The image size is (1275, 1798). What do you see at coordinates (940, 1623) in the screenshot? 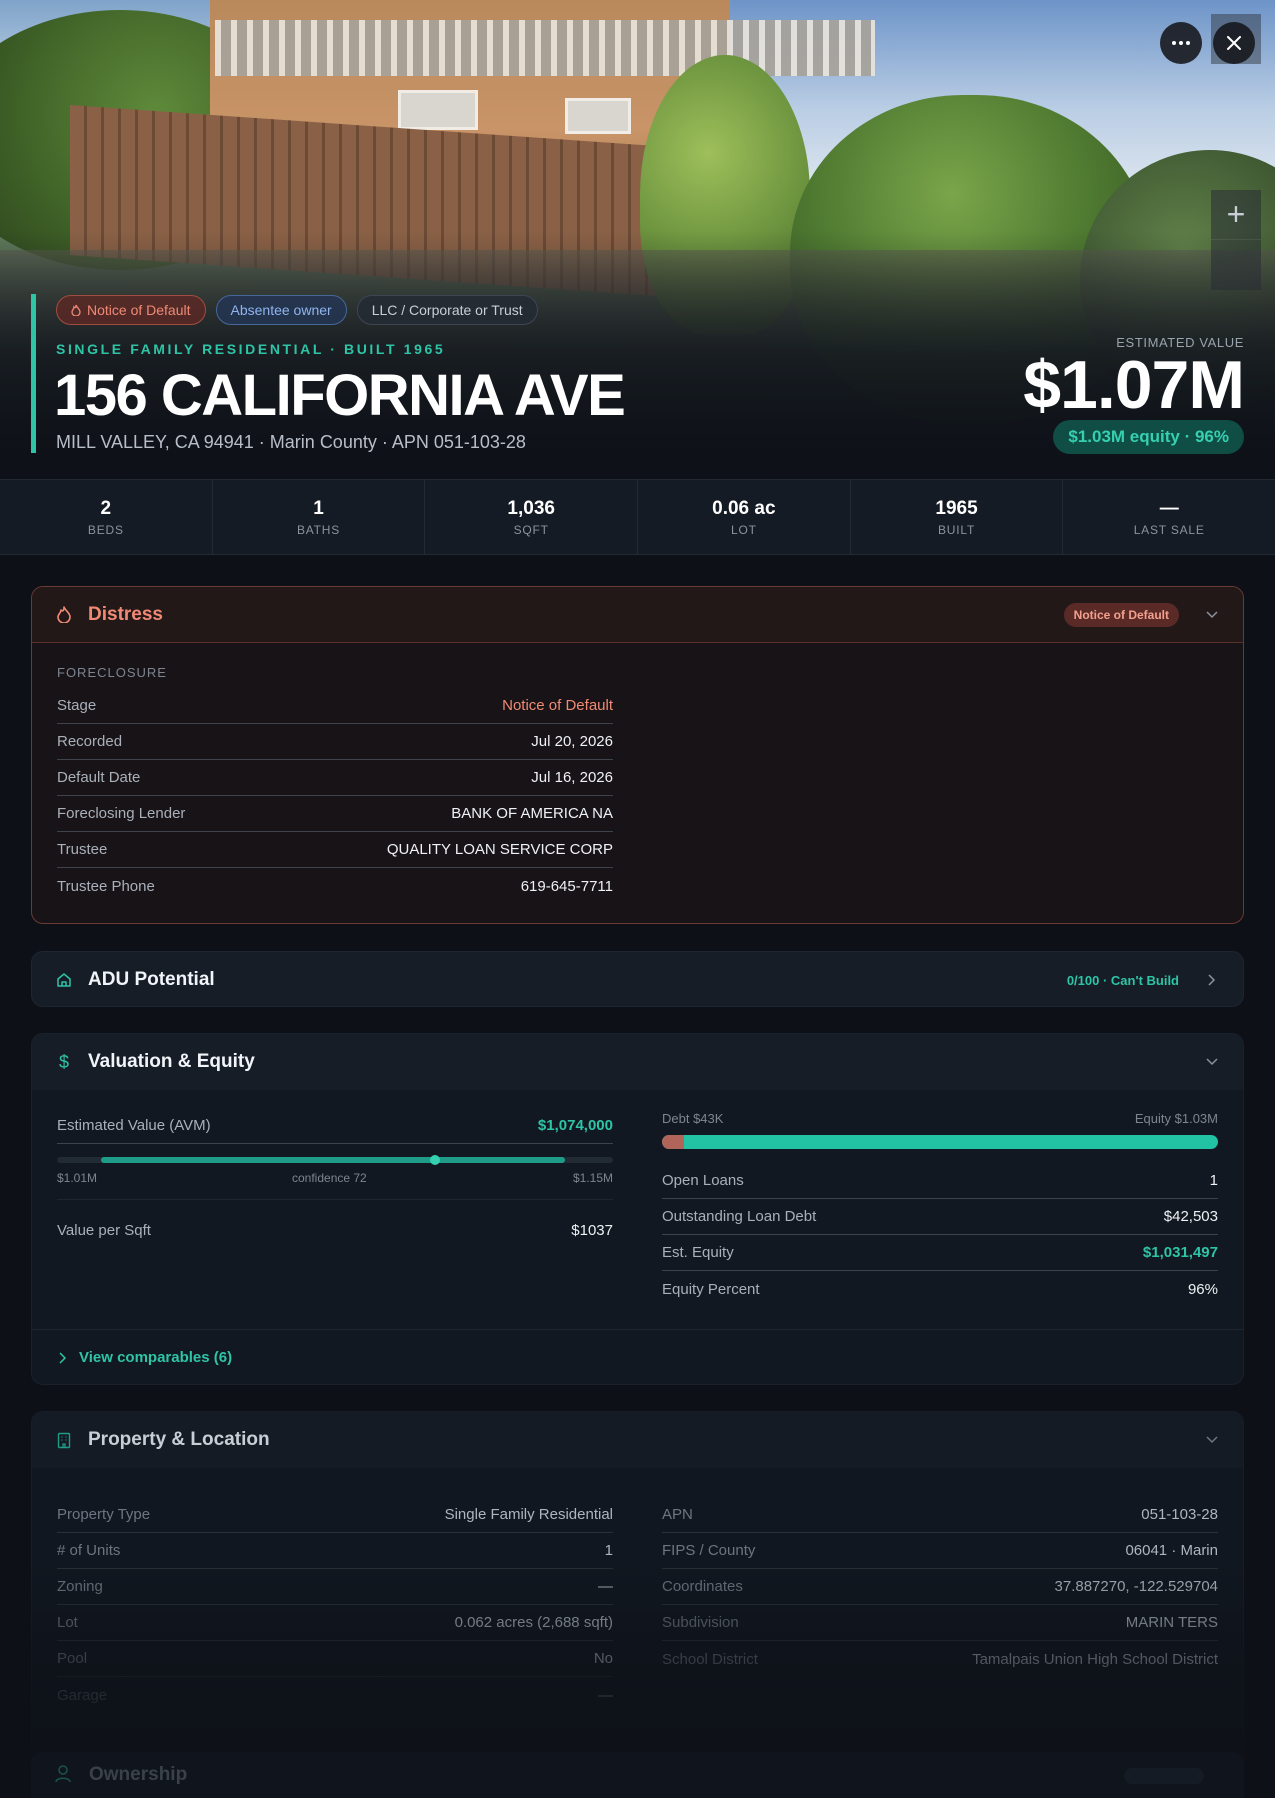
I see `detail-row: Subdivision MARIN TERS` at bounding box center [940, 1623].